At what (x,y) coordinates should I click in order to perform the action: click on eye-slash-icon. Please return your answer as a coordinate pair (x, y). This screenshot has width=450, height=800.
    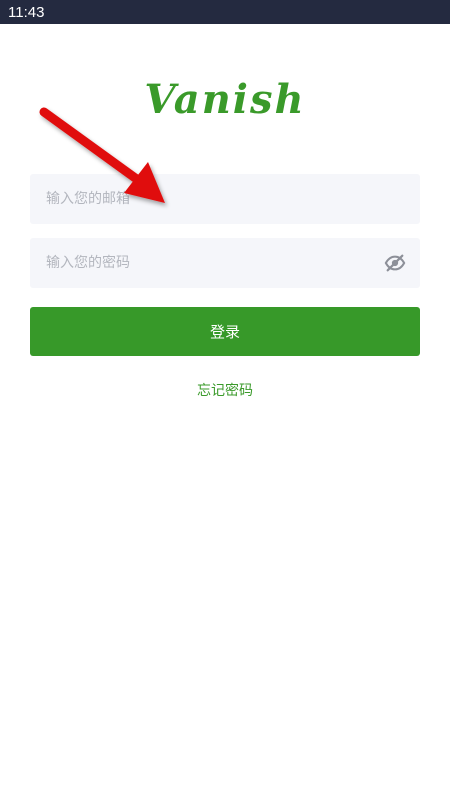
    Looking at the image, I should click on (395, 263).